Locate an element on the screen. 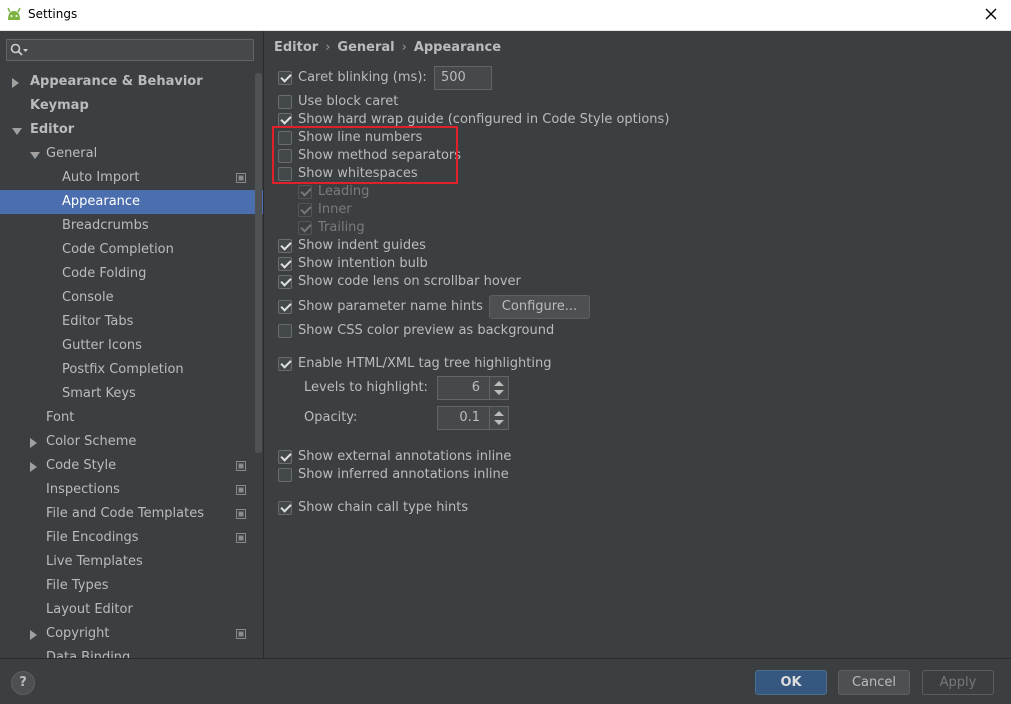 Image resolution: width=1011 pixels, height=704 pixels. sidebar-item: Code Style is located at coordinates (131, 466).